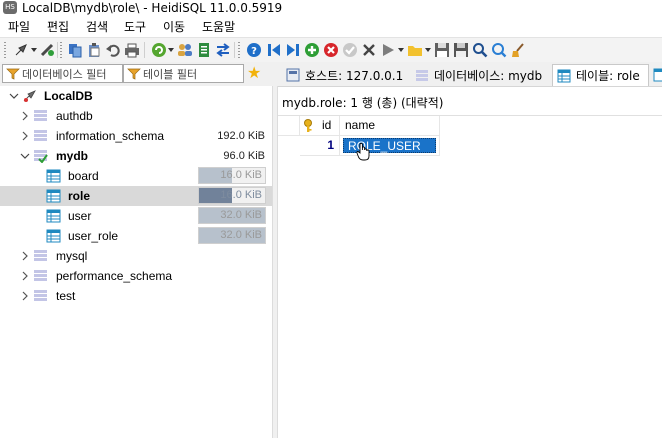  Describe the element at coordinates (241, 136) in the screenshot. I see `tree-size: 192.0 KiB` at that location.